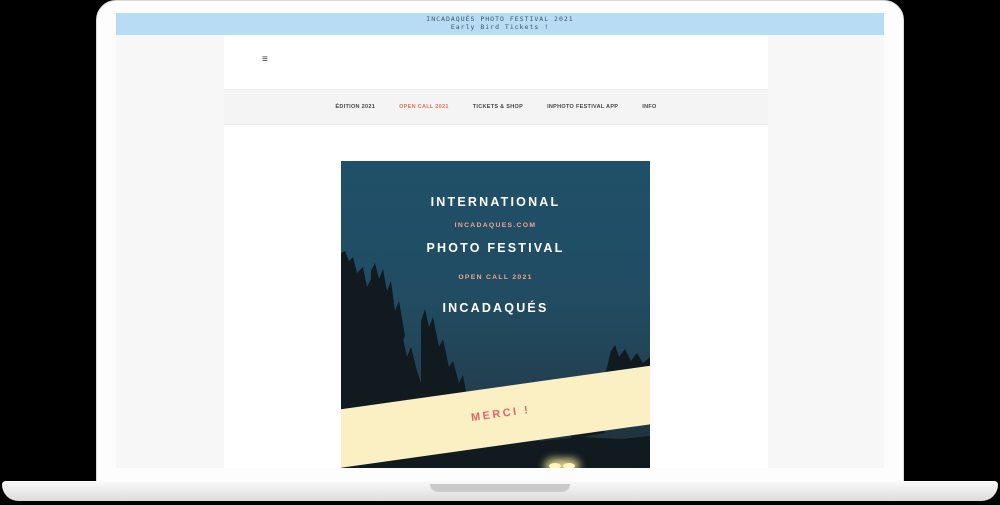  Describe the element at coordinates (500, 488) in the screenshot. I see `laptop-notch` at that location.